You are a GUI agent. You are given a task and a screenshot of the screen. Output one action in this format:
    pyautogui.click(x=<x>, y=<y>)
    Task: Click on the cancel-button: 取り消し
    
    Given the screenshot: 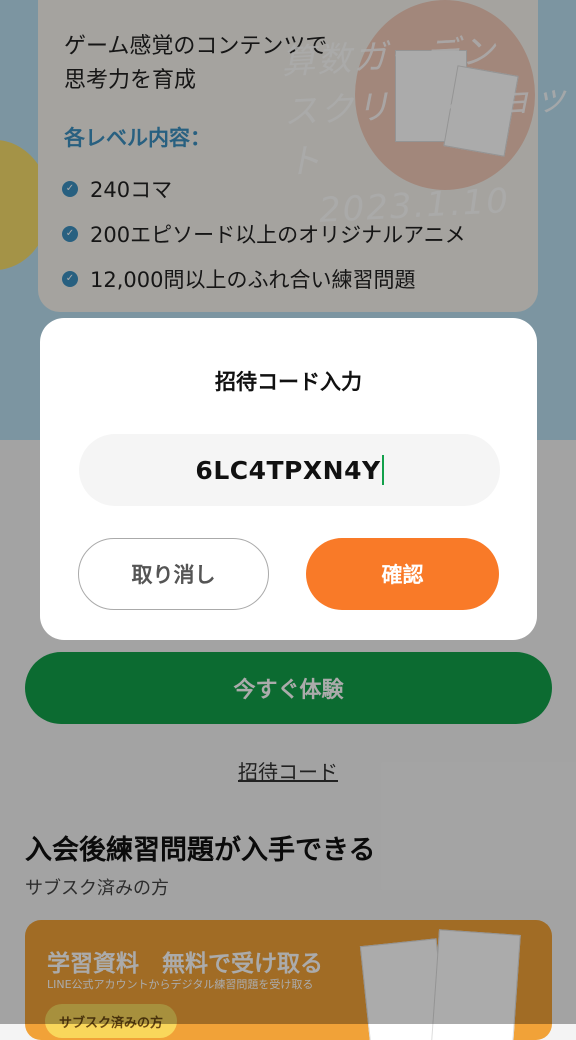 What is the action you would take?
    pyautogui.click(x=173, y=574)
    